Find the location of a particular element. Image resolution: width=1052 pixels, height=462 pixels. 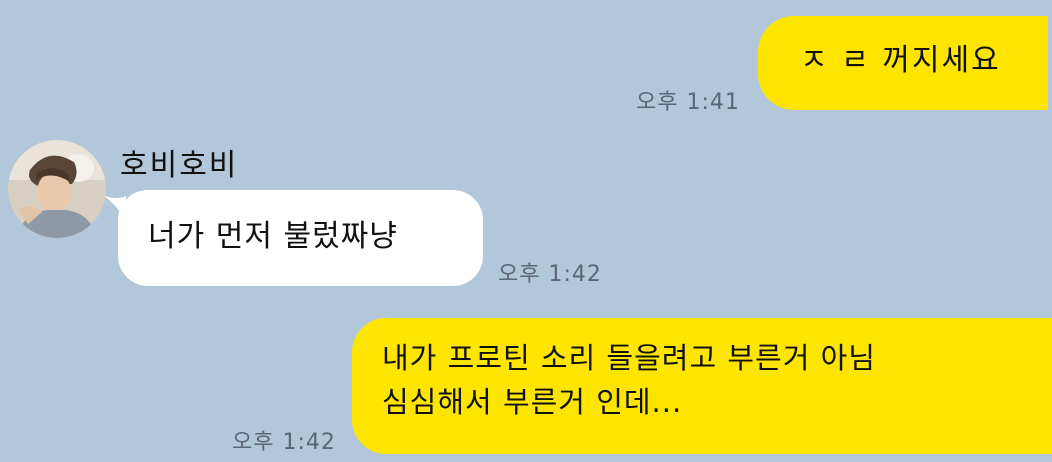

message-text: 너가 먼저 불렀짜냥 is located at coordinates (273, 236).